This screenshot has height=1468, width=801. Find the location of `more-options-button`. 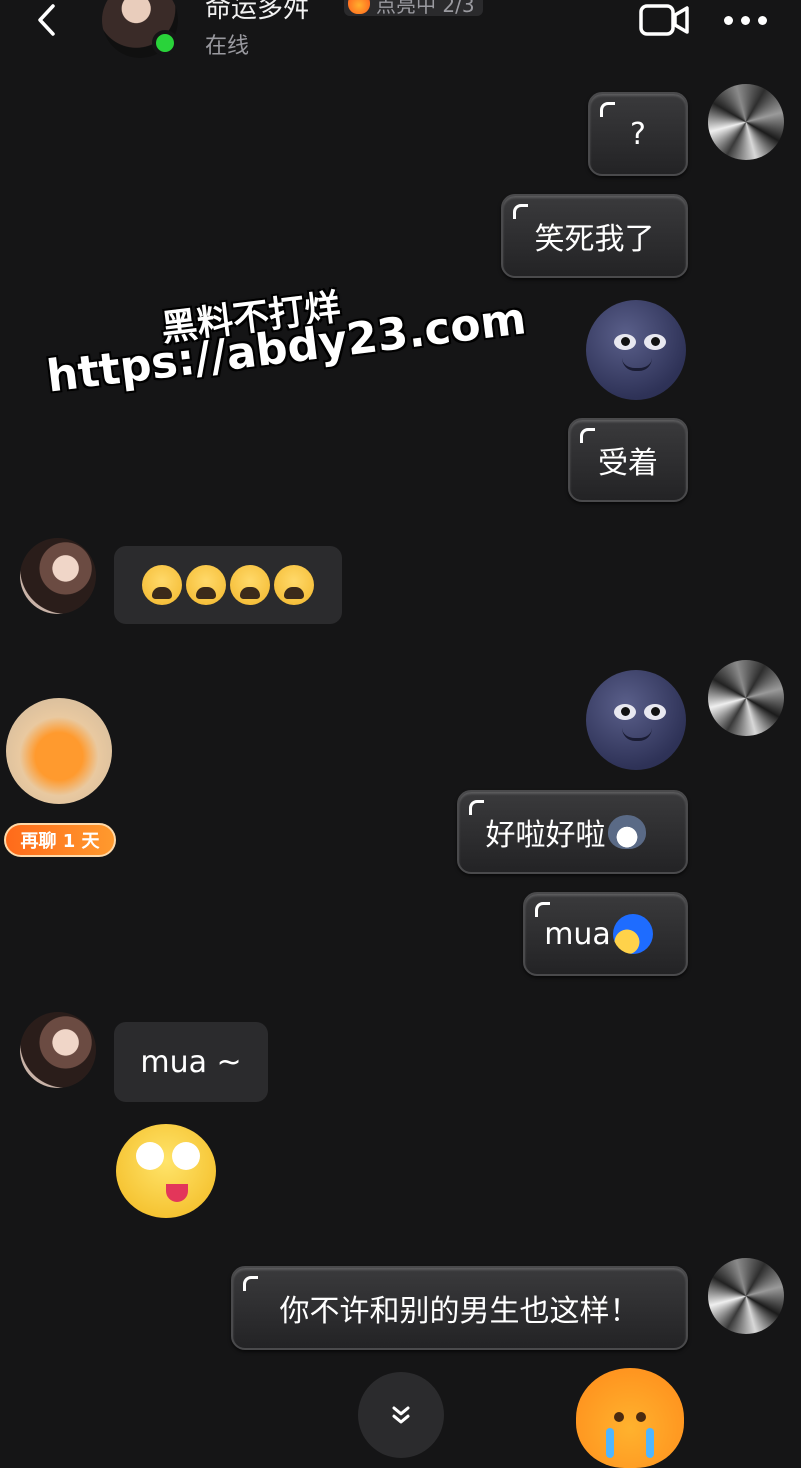

more-options-button is located at coordinates (749, 20).